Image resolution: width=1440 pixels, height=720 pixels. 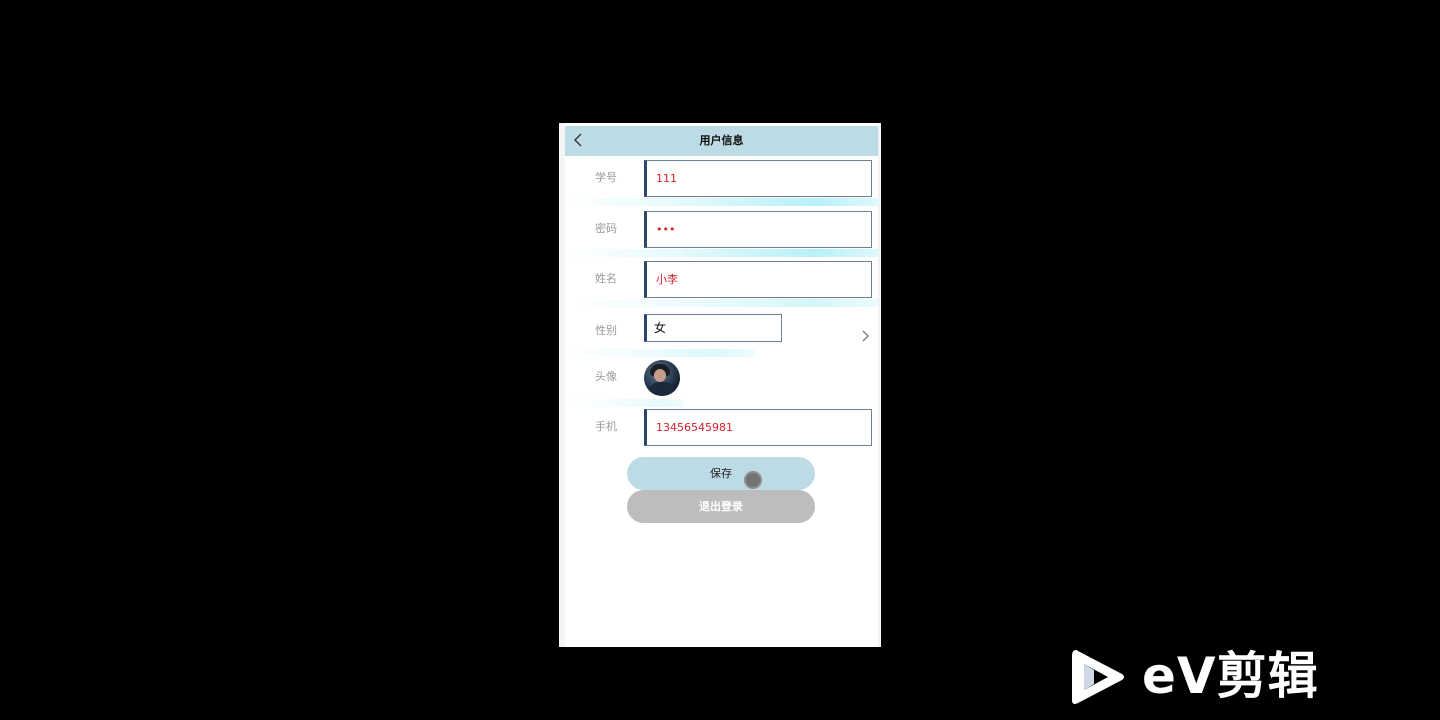 I want to click on logout-button: 退出登录, so click(x=721, y=506).